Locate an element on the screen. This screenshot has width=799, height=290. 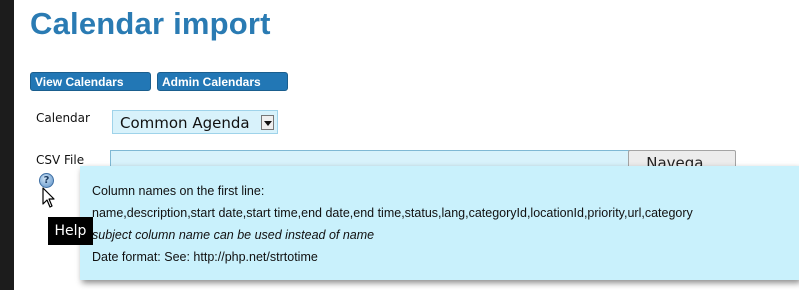
help-tooltip: Help is located at coordinates (70, 231).